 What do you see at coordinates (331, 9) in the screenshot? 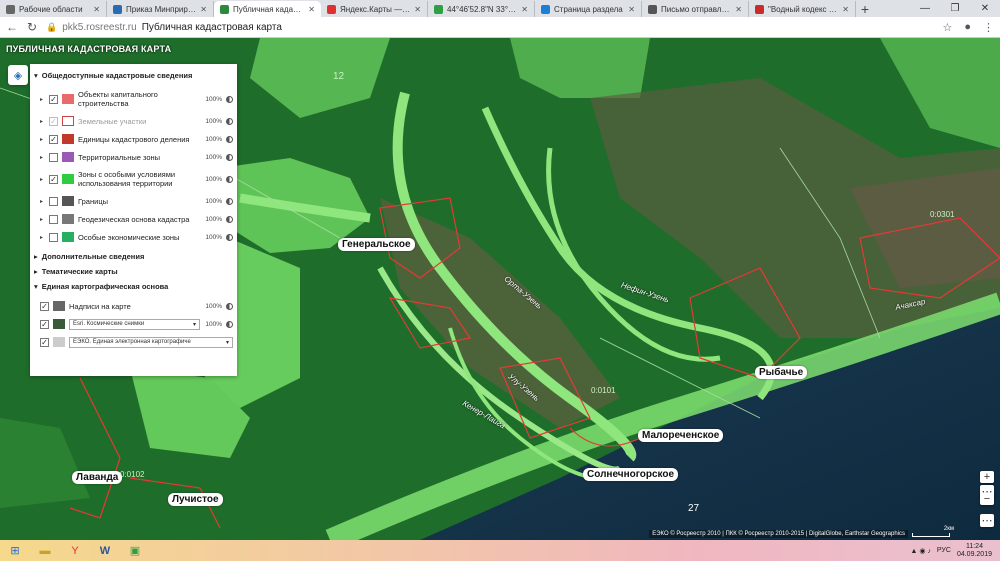
I see `favicon-icon` at bounding box center [331, 9].